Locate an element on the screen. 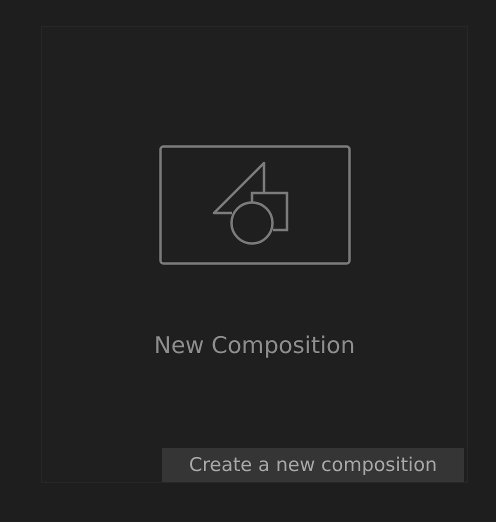 The width and height of the screenshot is (496, 522). card-title: New Composition is located at coordinates (255, 346).